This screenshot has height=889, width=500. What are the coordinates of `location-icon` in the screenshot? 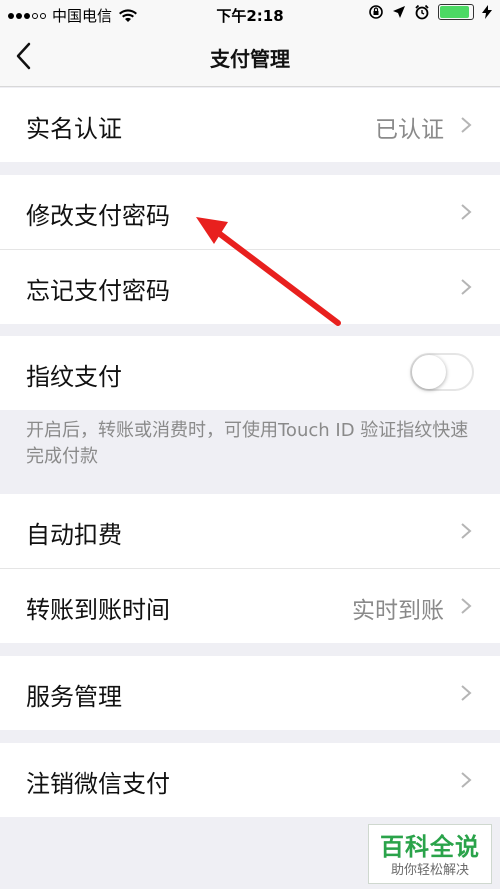 It's located at (399, 12).